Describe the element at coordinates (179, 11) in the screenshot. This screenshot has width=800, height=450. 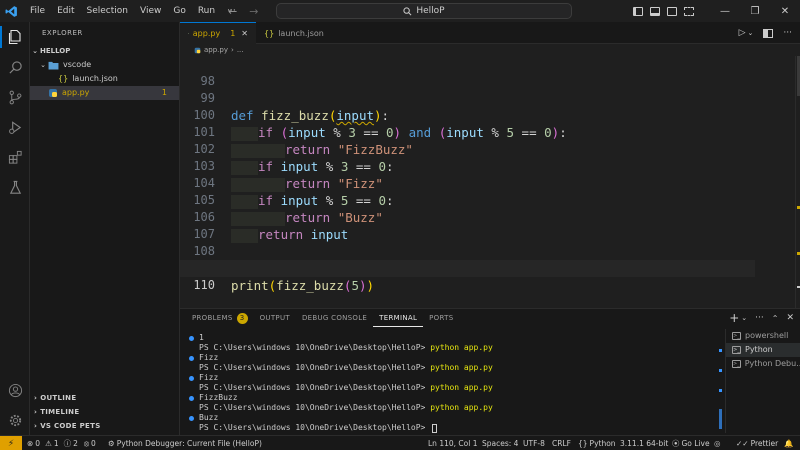
I see `menu-go: Go` at that location.